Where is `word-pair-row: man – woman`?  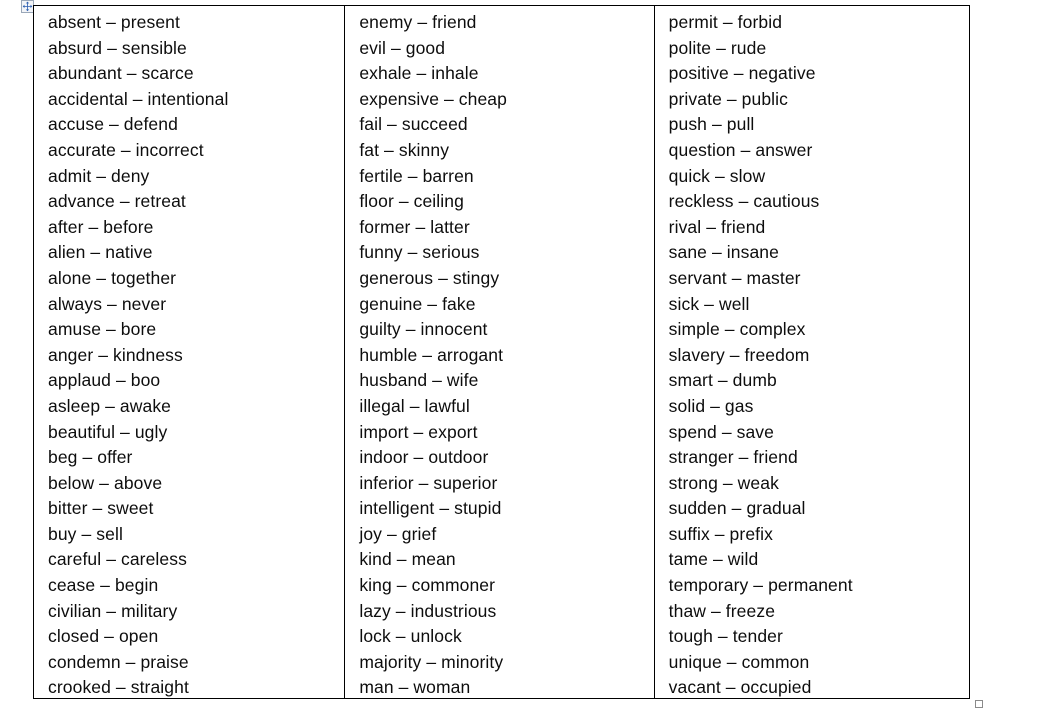
word-pair-row: man – woman is located at coordinates (415, 687).